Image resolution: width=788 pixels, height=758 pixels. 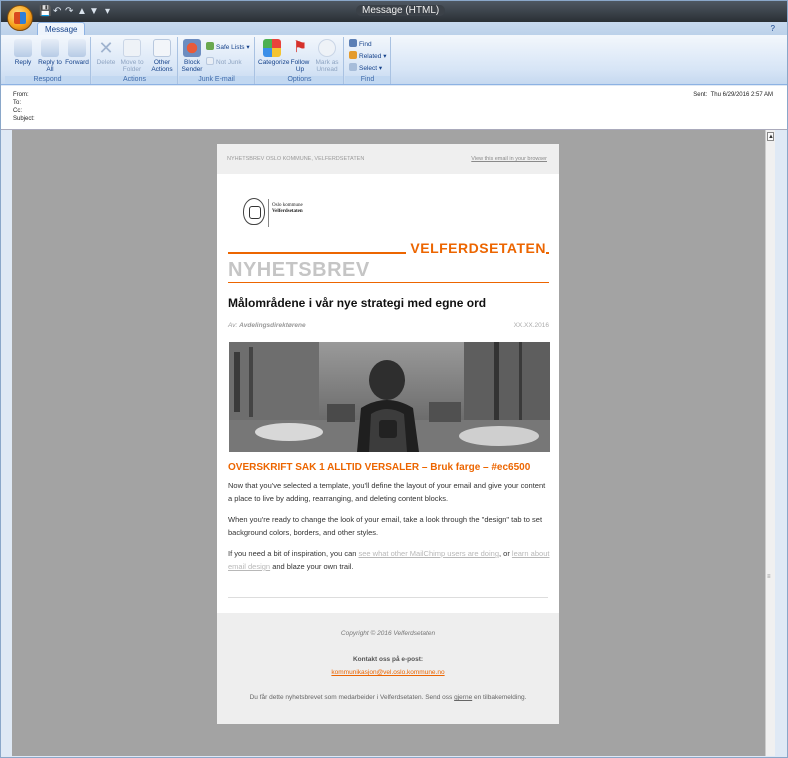 I want to click on mailchimp-users-link: see what other MailChimp users are doing, so click(x=429, y=553).